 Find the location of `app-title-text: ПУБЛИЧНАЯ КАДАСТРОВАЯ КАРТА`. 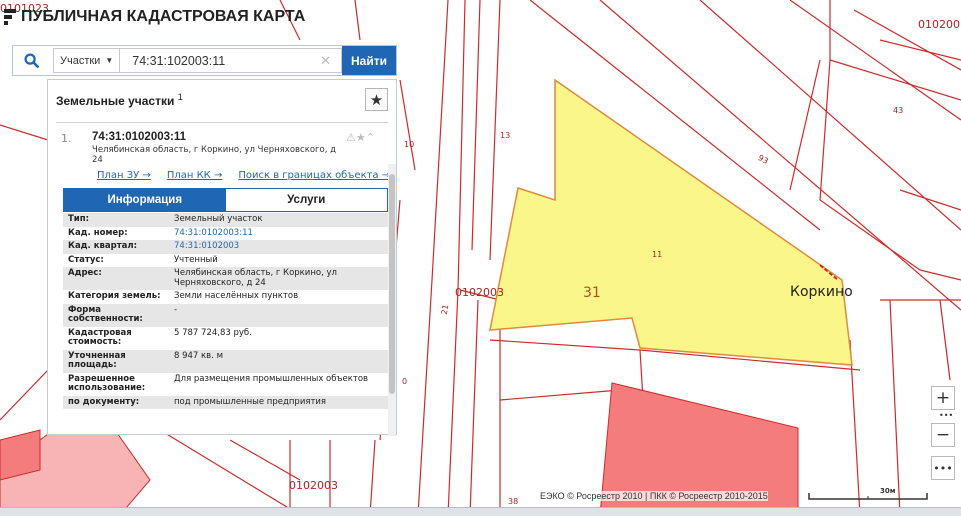

app-title-text: ПУБЛИЧНАЯ КАДАСТРОВАЯ КАРТА is located at coordinates (163, 16).